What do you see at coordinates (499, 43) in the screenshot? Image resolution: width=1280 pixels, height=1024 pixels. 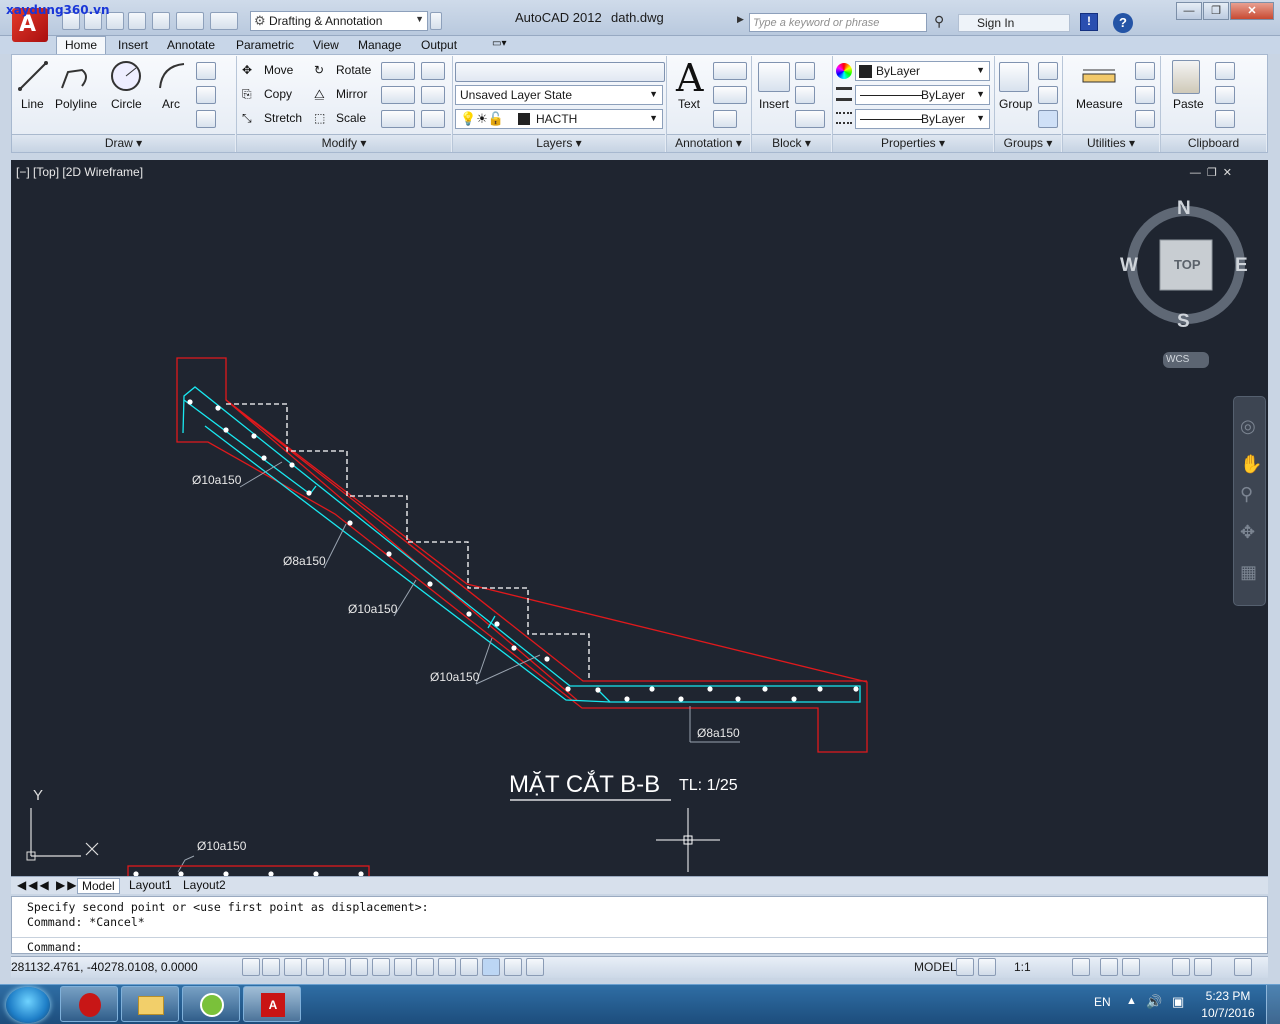 I see `ribbon-toggle-icon: ▭▾` at bounding box center [499, 43].